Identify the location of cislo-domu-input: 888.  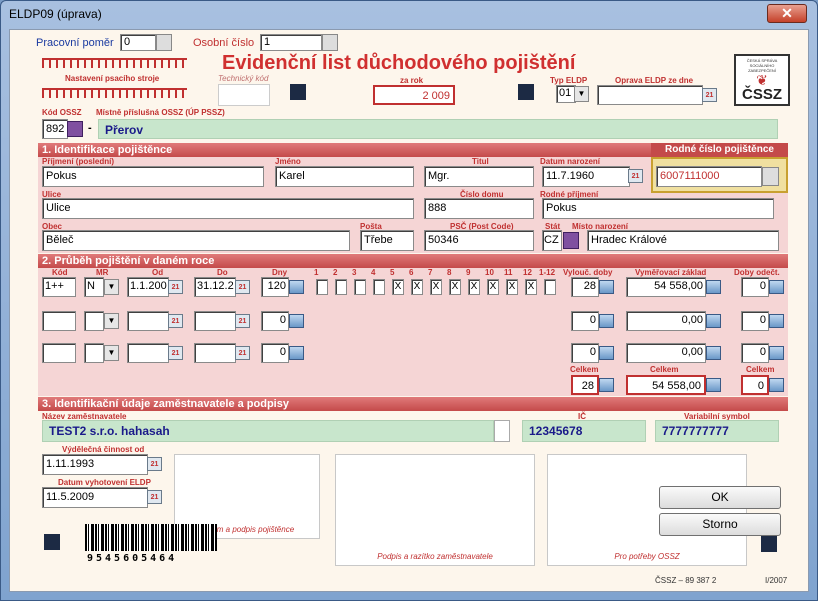
(479, 208).